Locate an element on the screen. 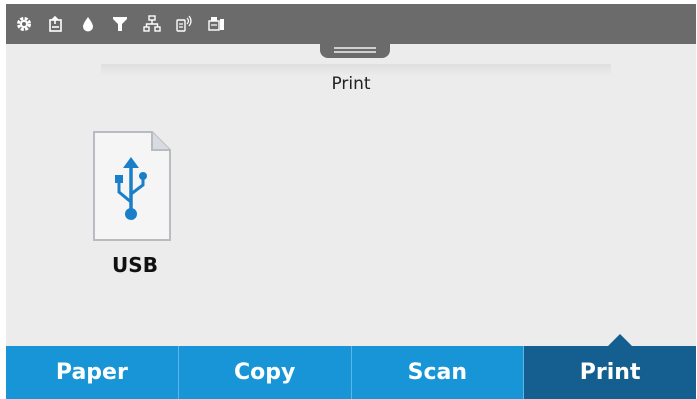  ink-icon is located at coordinates (88, 24).